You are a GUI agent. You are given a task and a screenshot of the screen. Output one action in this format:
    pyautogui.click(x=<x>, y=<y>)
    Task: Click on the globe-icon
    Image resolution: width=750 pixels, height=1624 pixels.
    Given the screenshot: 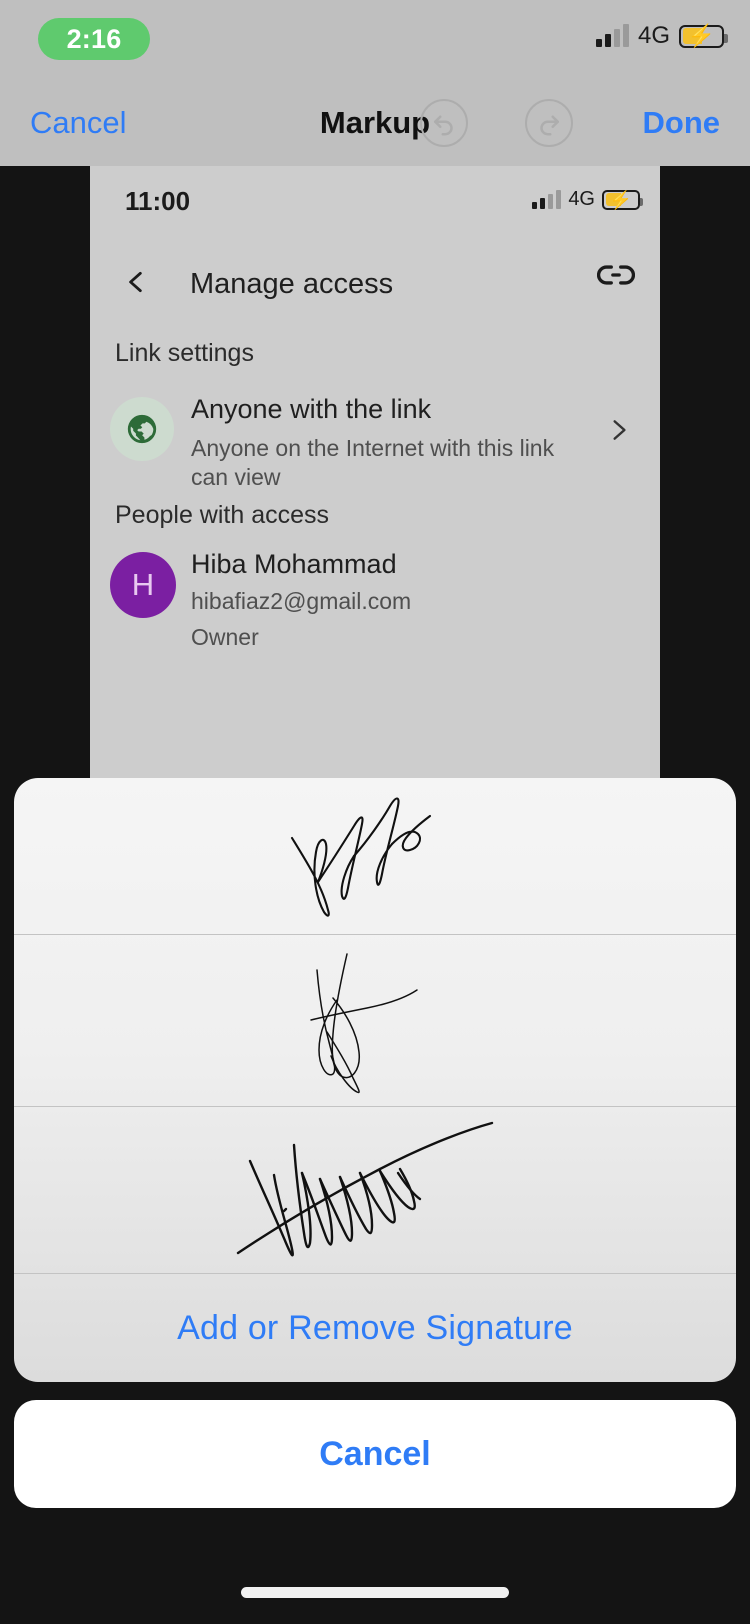 What is the action you would take?
    pyautogui.click(x=142, y=429)
    